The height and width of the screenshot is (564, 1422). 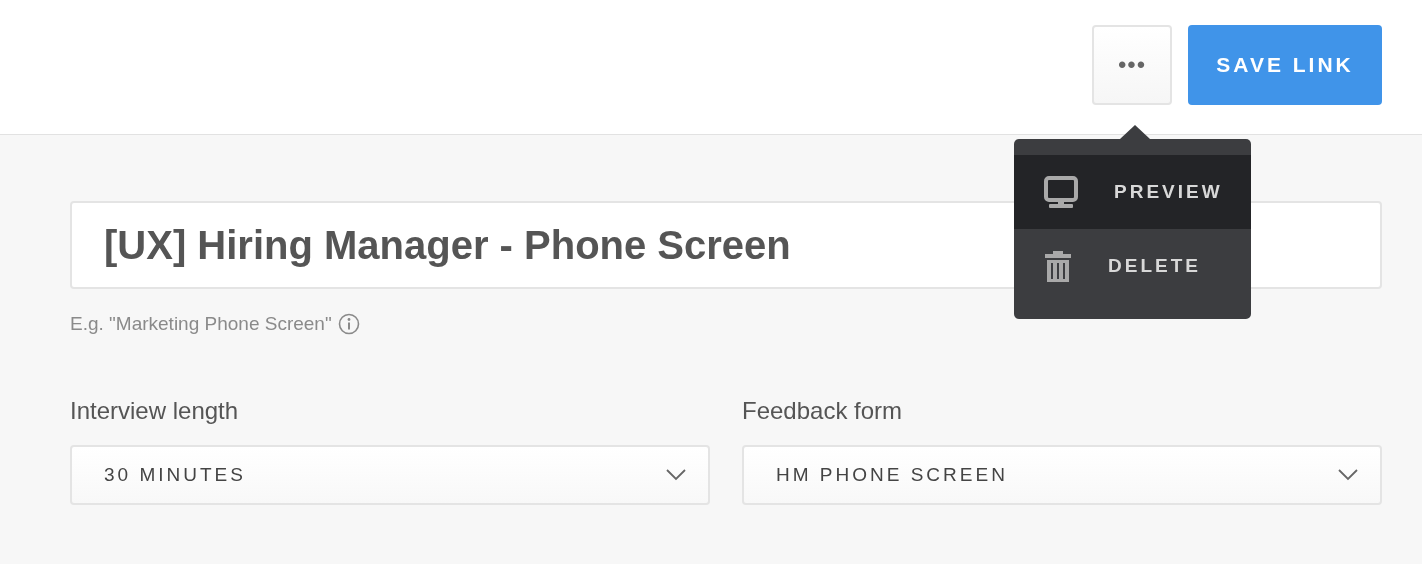 I want to click on more-button: •••, so click(x=1132, y=65).